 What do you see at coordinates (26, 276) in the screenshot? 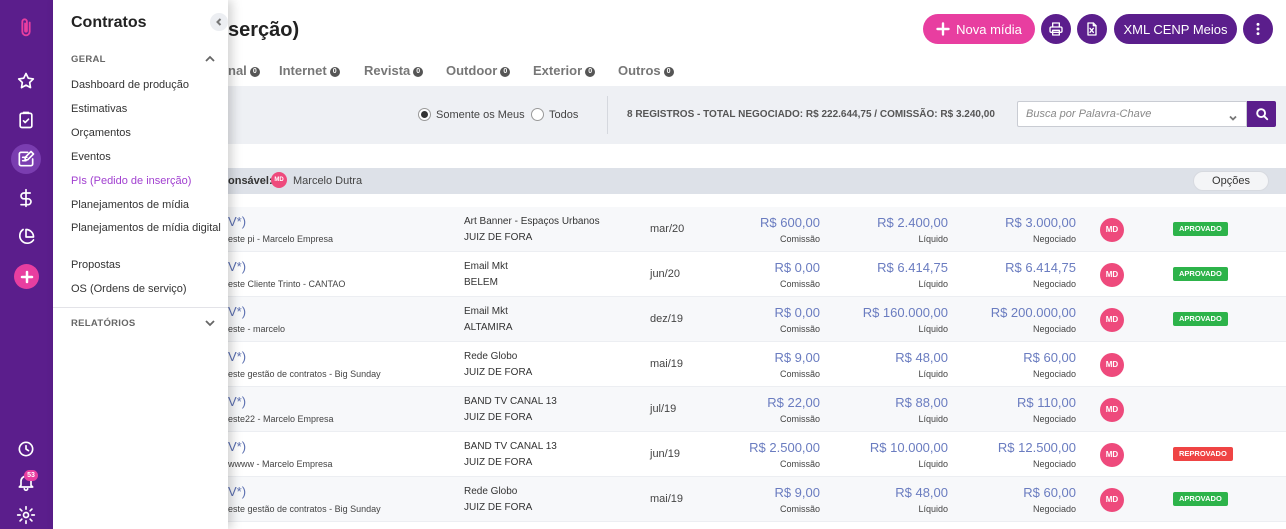
I see `plus-icon` at bounding box center [26, 276].